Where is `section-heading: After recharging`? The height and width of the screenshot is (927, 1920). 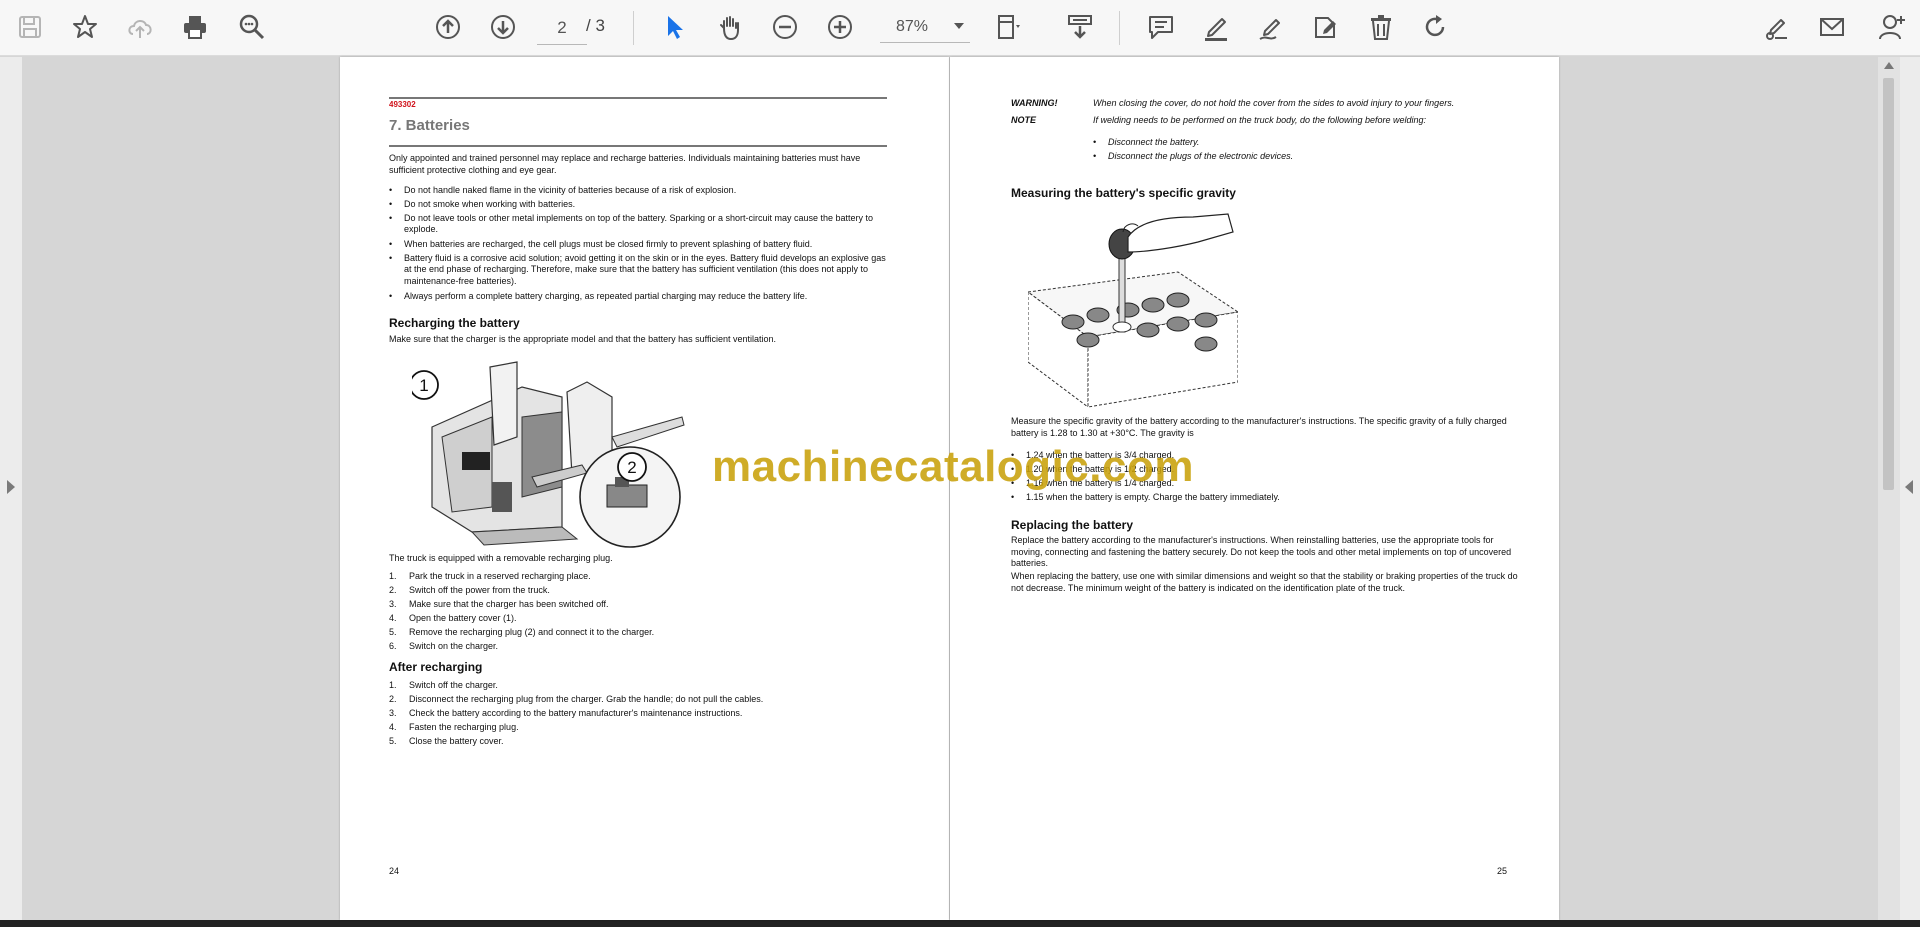
section-heading: After recharging is located at coordinates (436, 667).